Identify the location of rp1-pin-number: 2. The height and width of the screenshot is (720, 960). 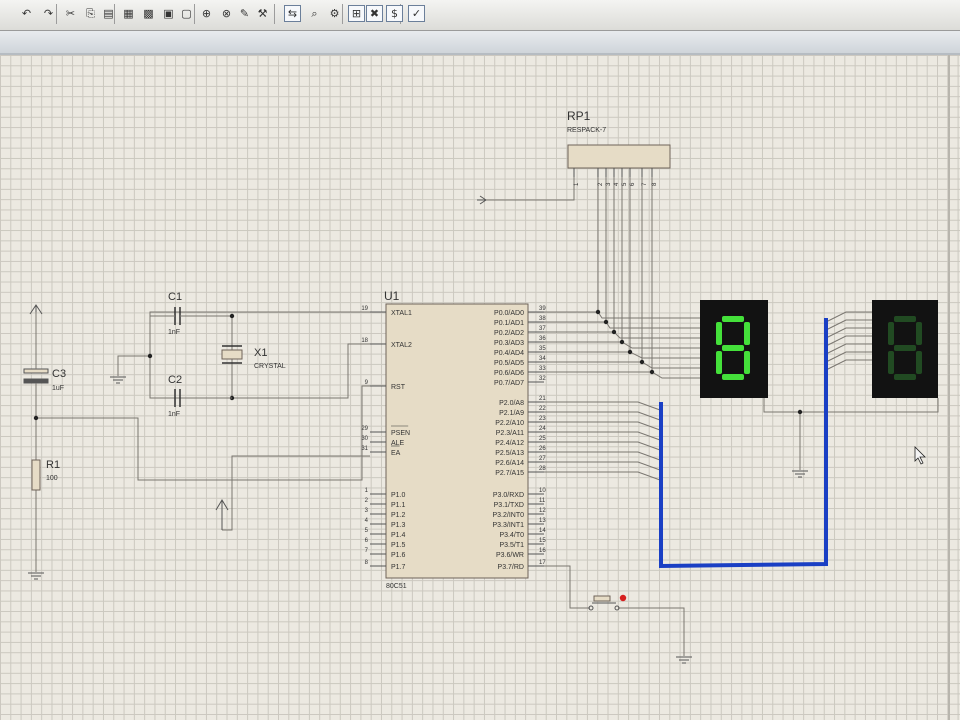
(601, 184).